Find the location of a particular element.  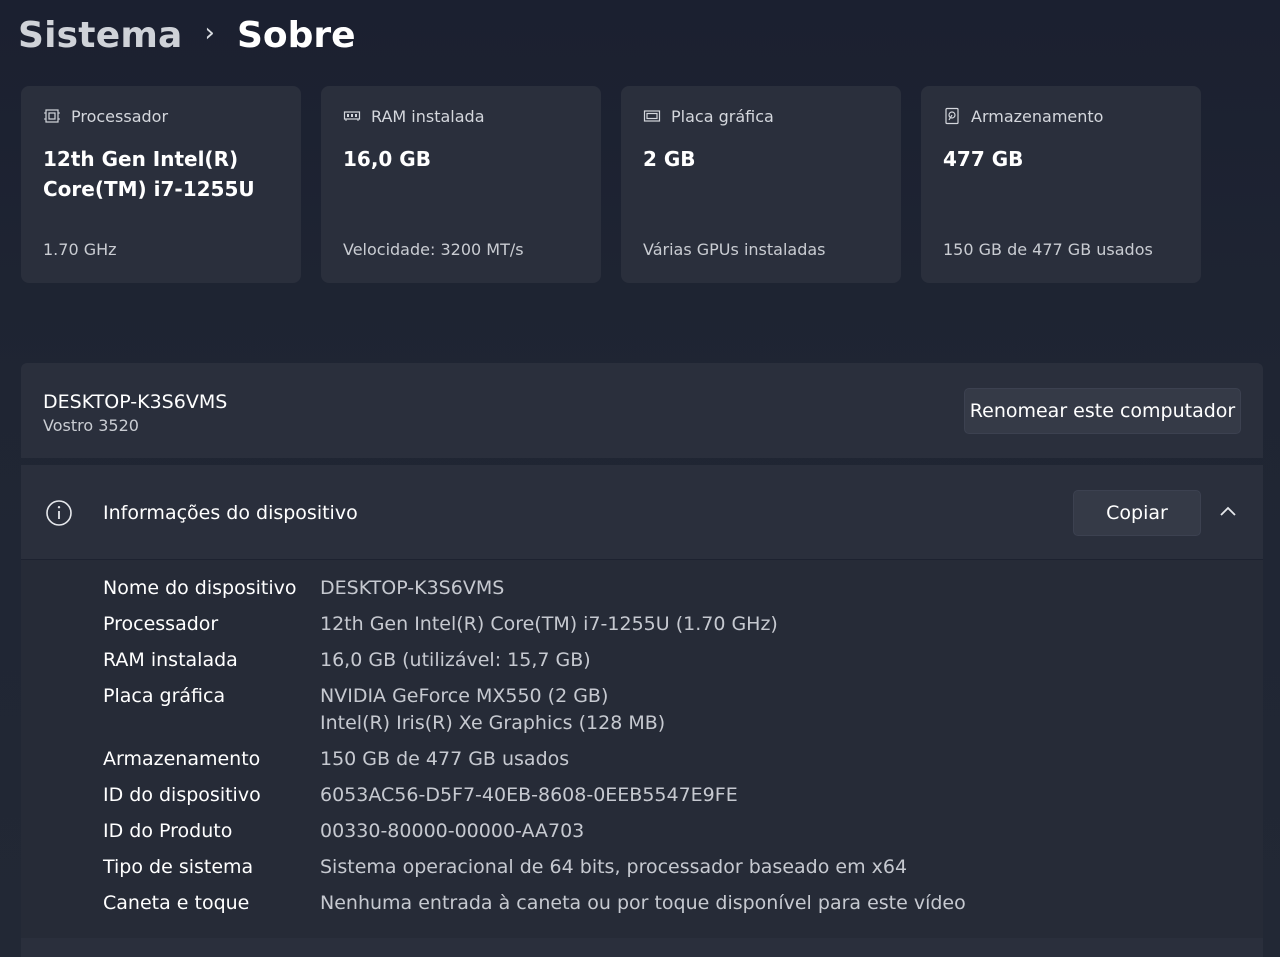

card-title: Placa gráfica is located at coordinates (722, 116).